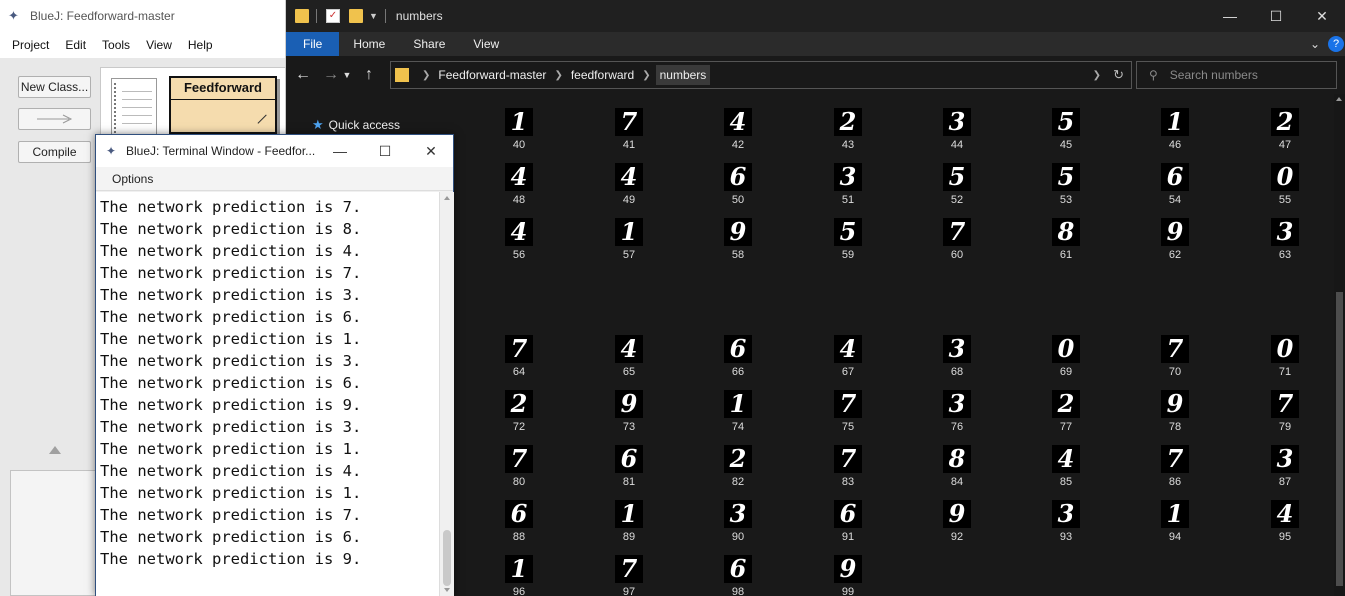 This screenshot has width=1345, height=596. I want to click on tab-file: File, so click(313, 44).